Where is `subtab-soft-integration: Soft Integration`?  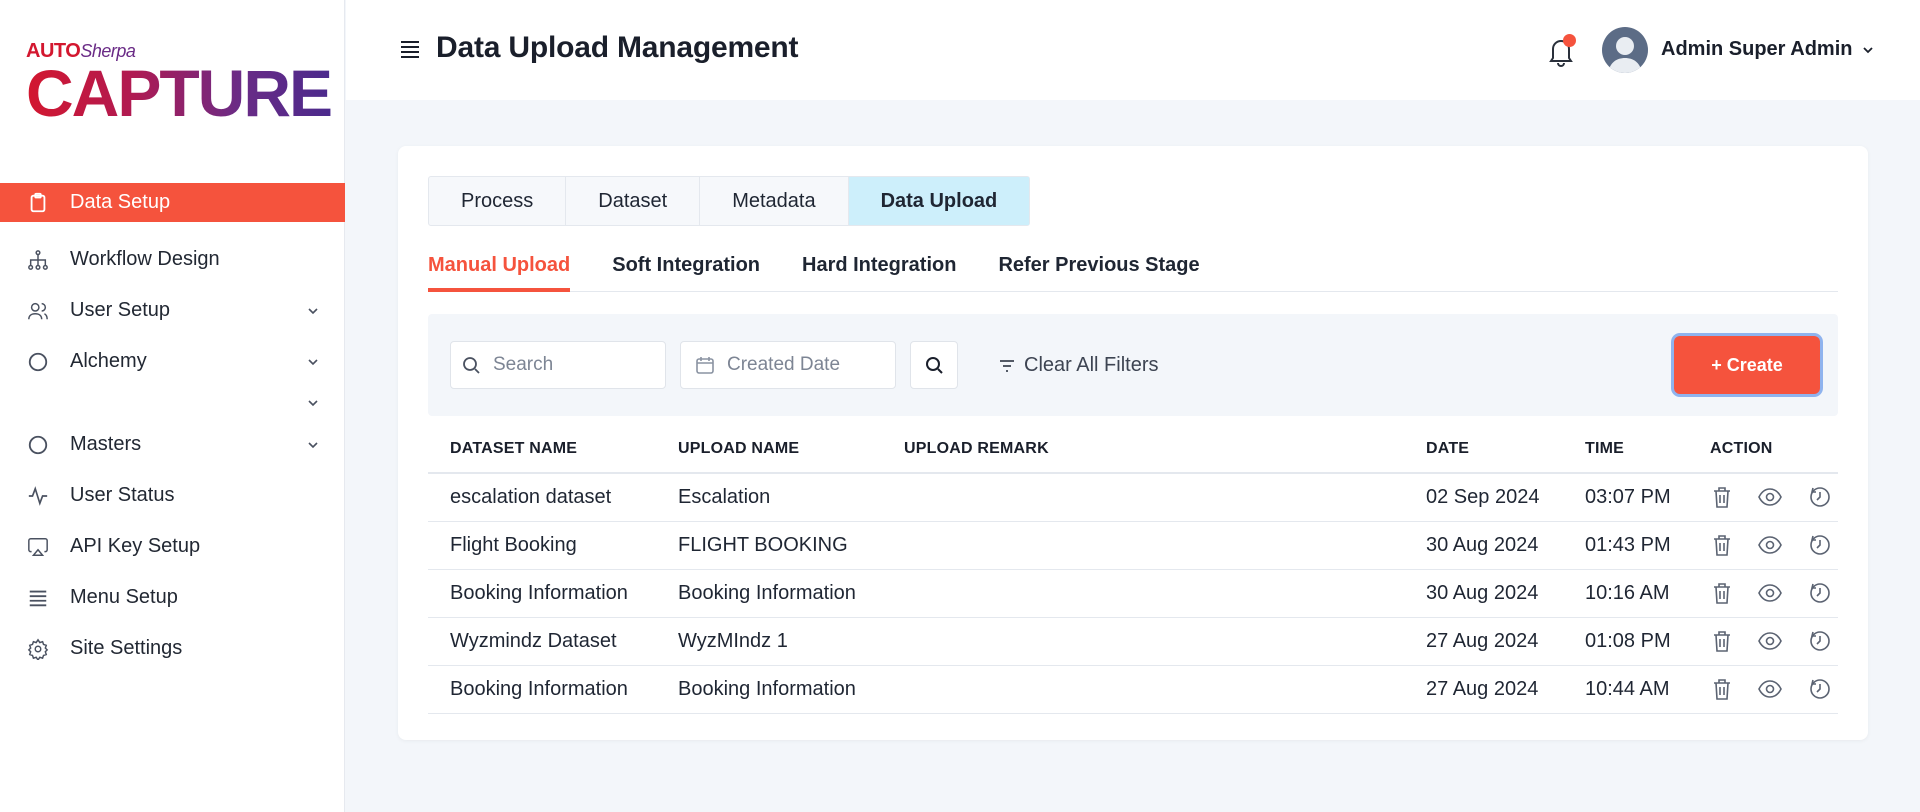
subtab-soft-integration: Soft Integration is located at coordinates (686, 269).